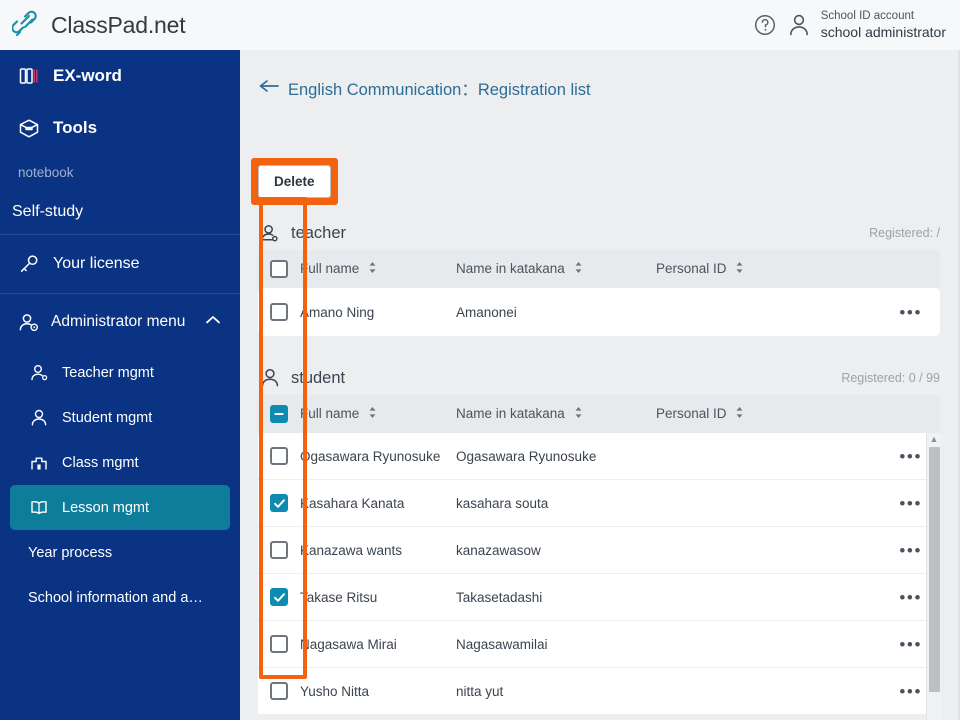 The width and height of the screenshot is (960, 720). What do you see at coordinates (599, 503) in the screenshot?
I see `table-row: Kasahara Kanata kasahara souta •••` at bounding box center [599, 503].